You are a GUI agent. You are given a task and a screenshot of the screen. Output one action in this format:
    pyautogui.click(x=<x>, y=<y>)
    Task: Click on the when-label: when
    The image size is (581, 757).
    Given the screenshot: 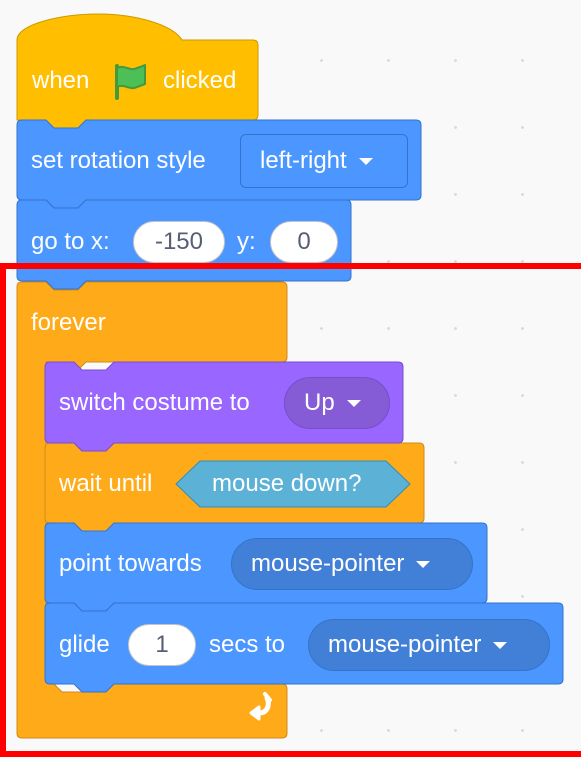 What is the action you would take?
    pyautogui.click(x=61, y=80)
    